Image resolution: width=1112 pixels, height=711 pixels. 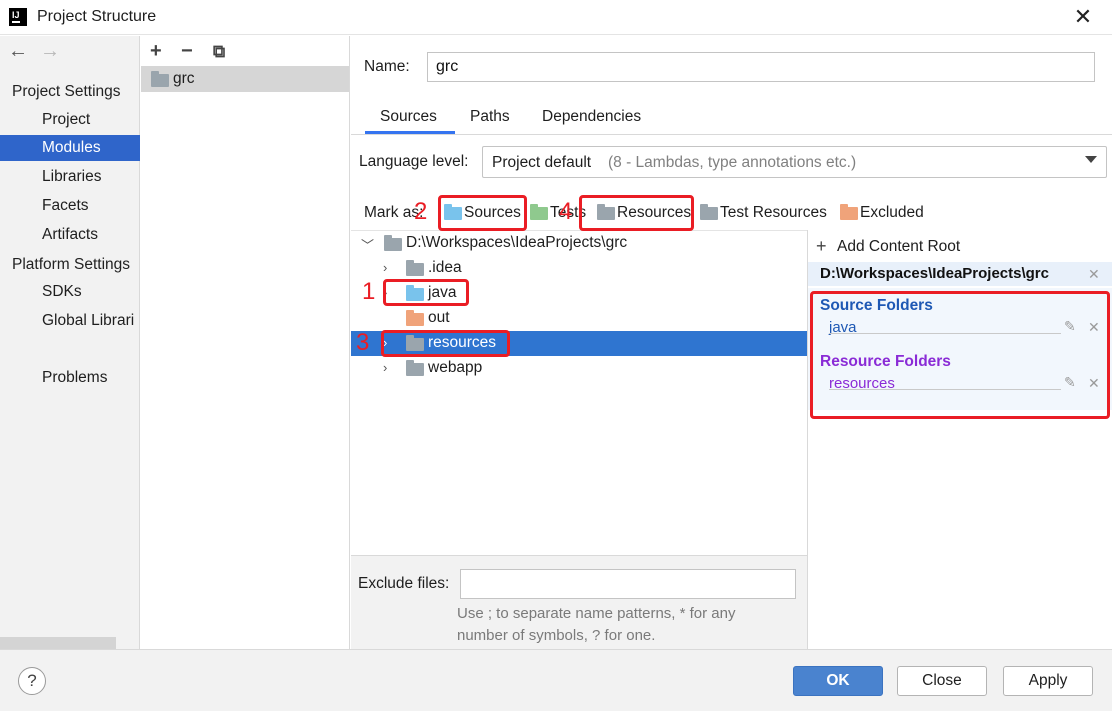 What do you see at coordinates (414, 161) in the screenshot?
I see `language-level-label: Language level:` at bounding box center [414, 161].